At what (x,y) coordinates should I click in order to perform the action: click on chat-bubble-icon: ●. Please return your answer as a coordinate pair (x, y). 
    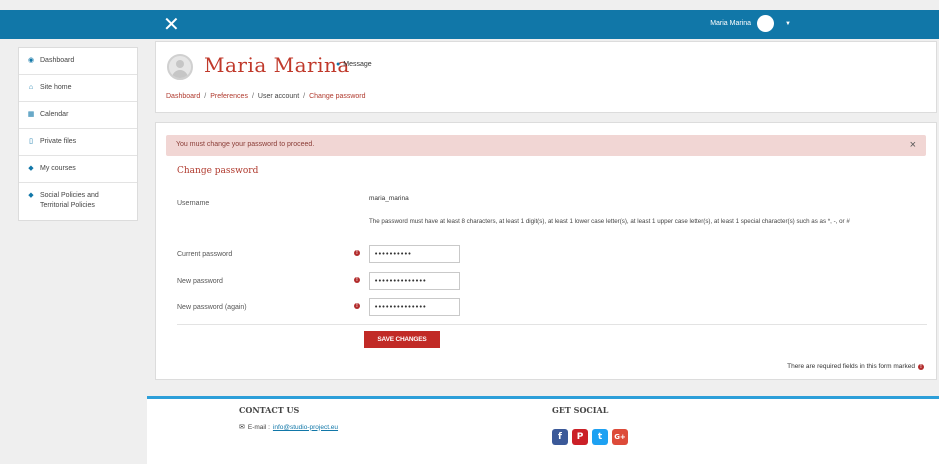
    Looking at the image, I should click on (338, 64).